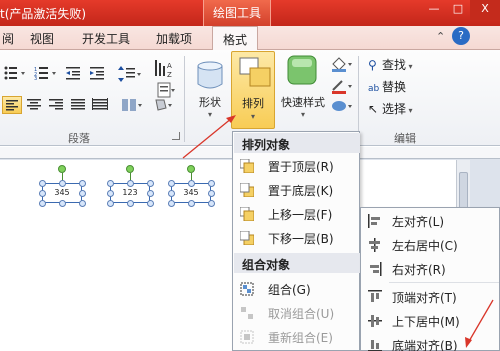  I want to click on tab-developer: 开发工具, so click(106, 38).